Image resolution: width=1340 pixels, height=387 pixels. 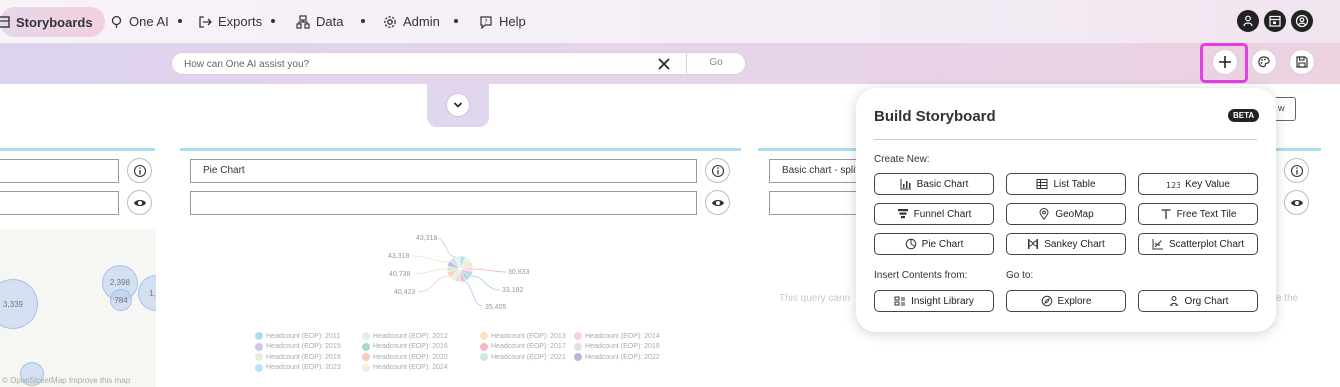 I want to click on org-chart-button: Org Chart, so click(x=1198, y=301).